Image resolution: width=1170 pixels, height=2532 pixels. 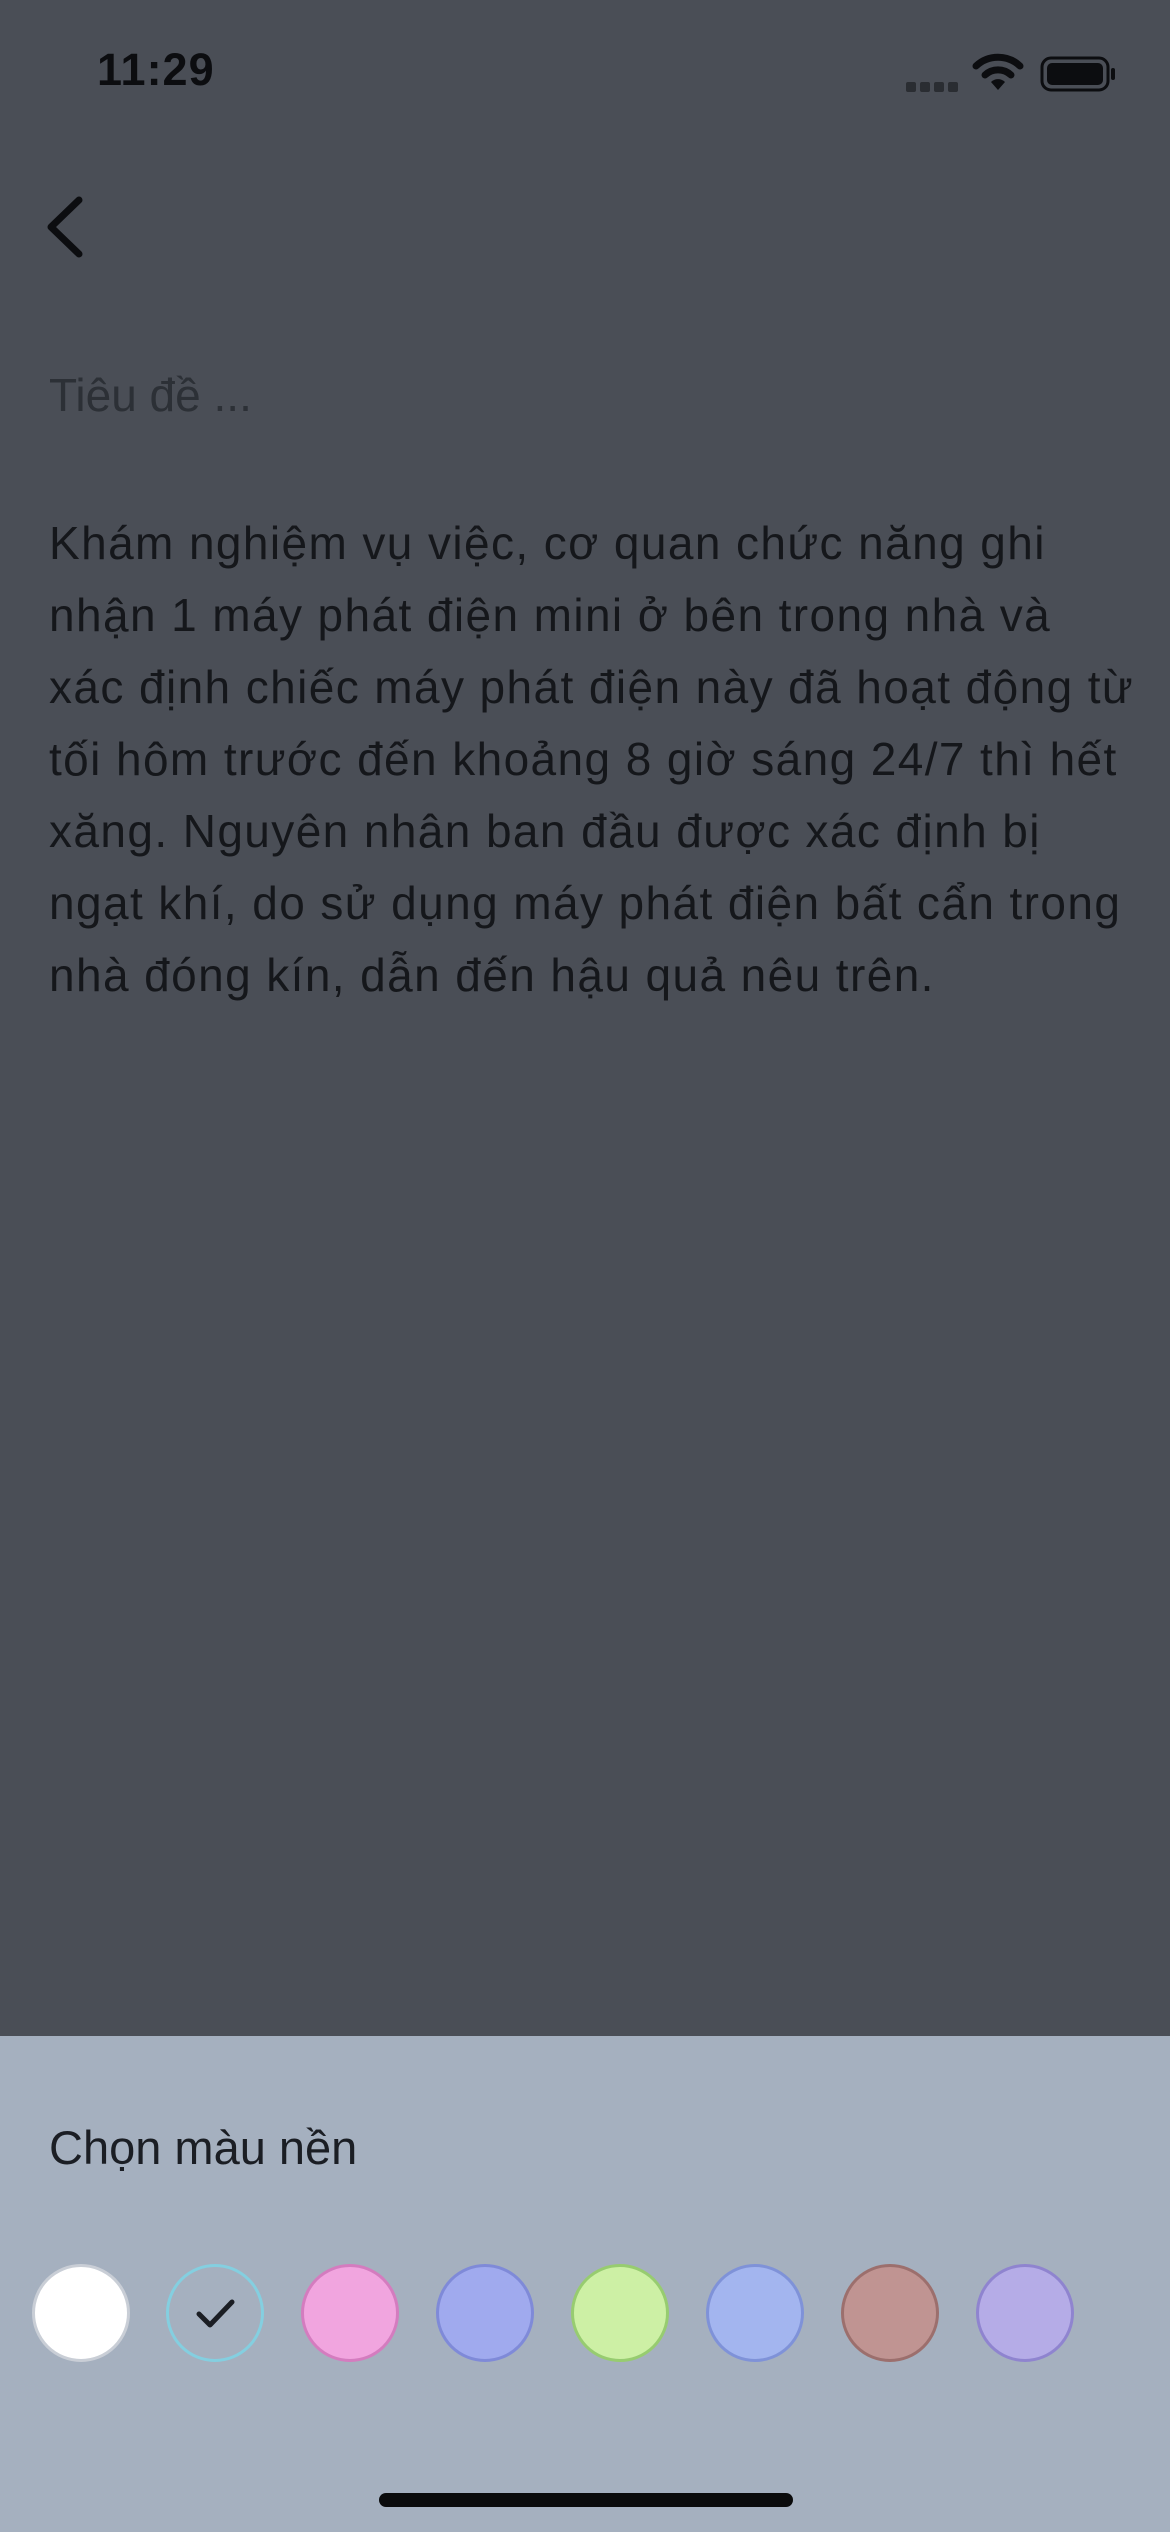 I want to click on color-swatch-rose-brown, so click(x=890, y=2313).